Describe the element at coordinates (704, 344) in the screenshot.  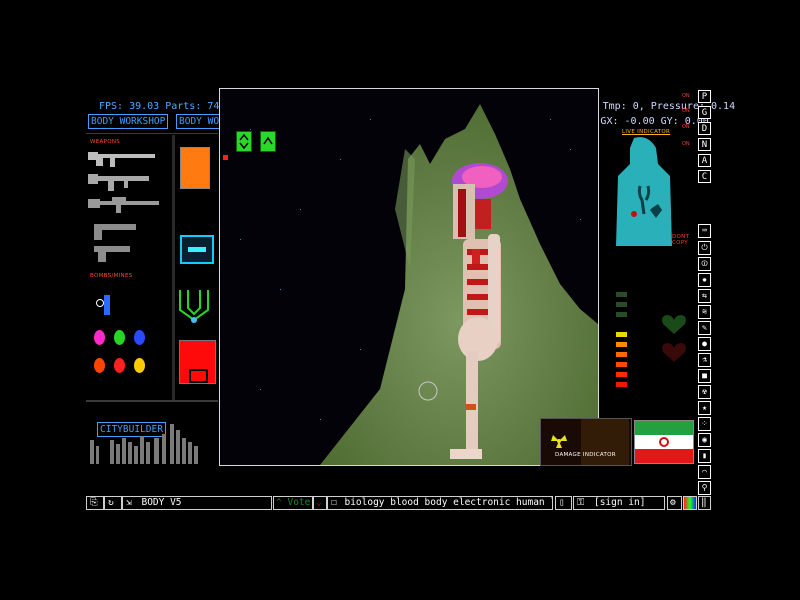
I see `drop-icon: ●` at that location.